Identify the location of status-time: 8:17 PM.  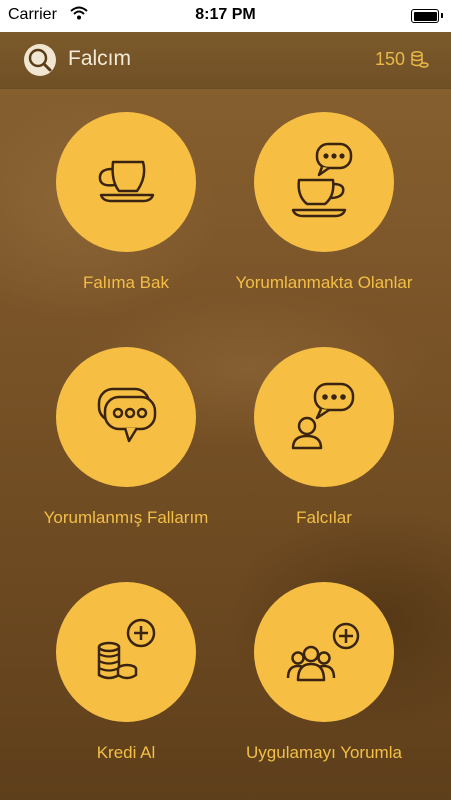
(225, 14).